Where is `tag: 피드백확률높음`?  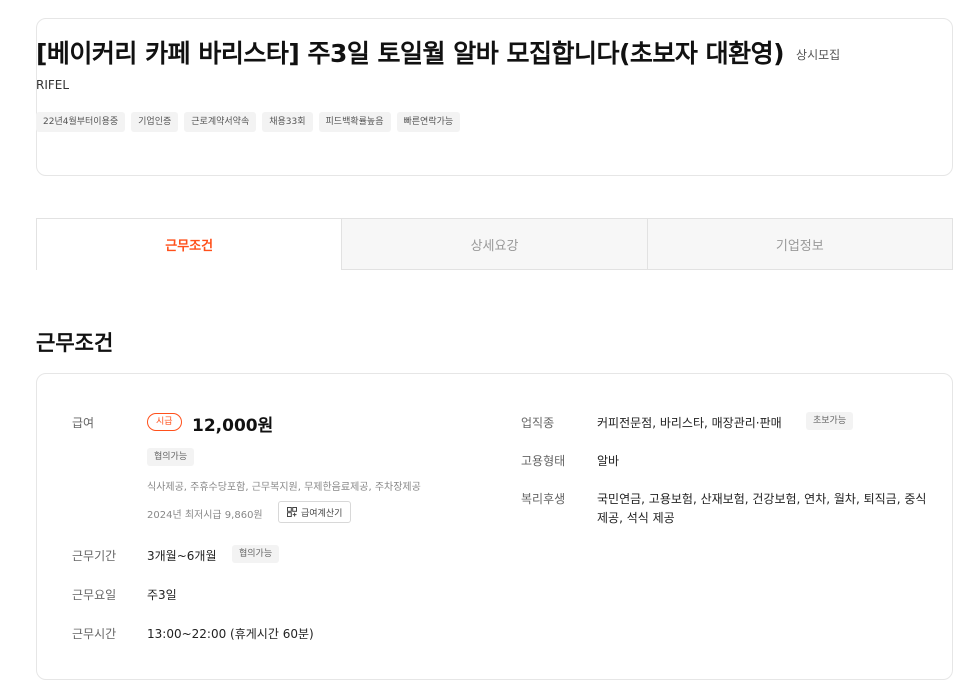
tag: 피드백확률높음 is located at coordinates (354, 122).